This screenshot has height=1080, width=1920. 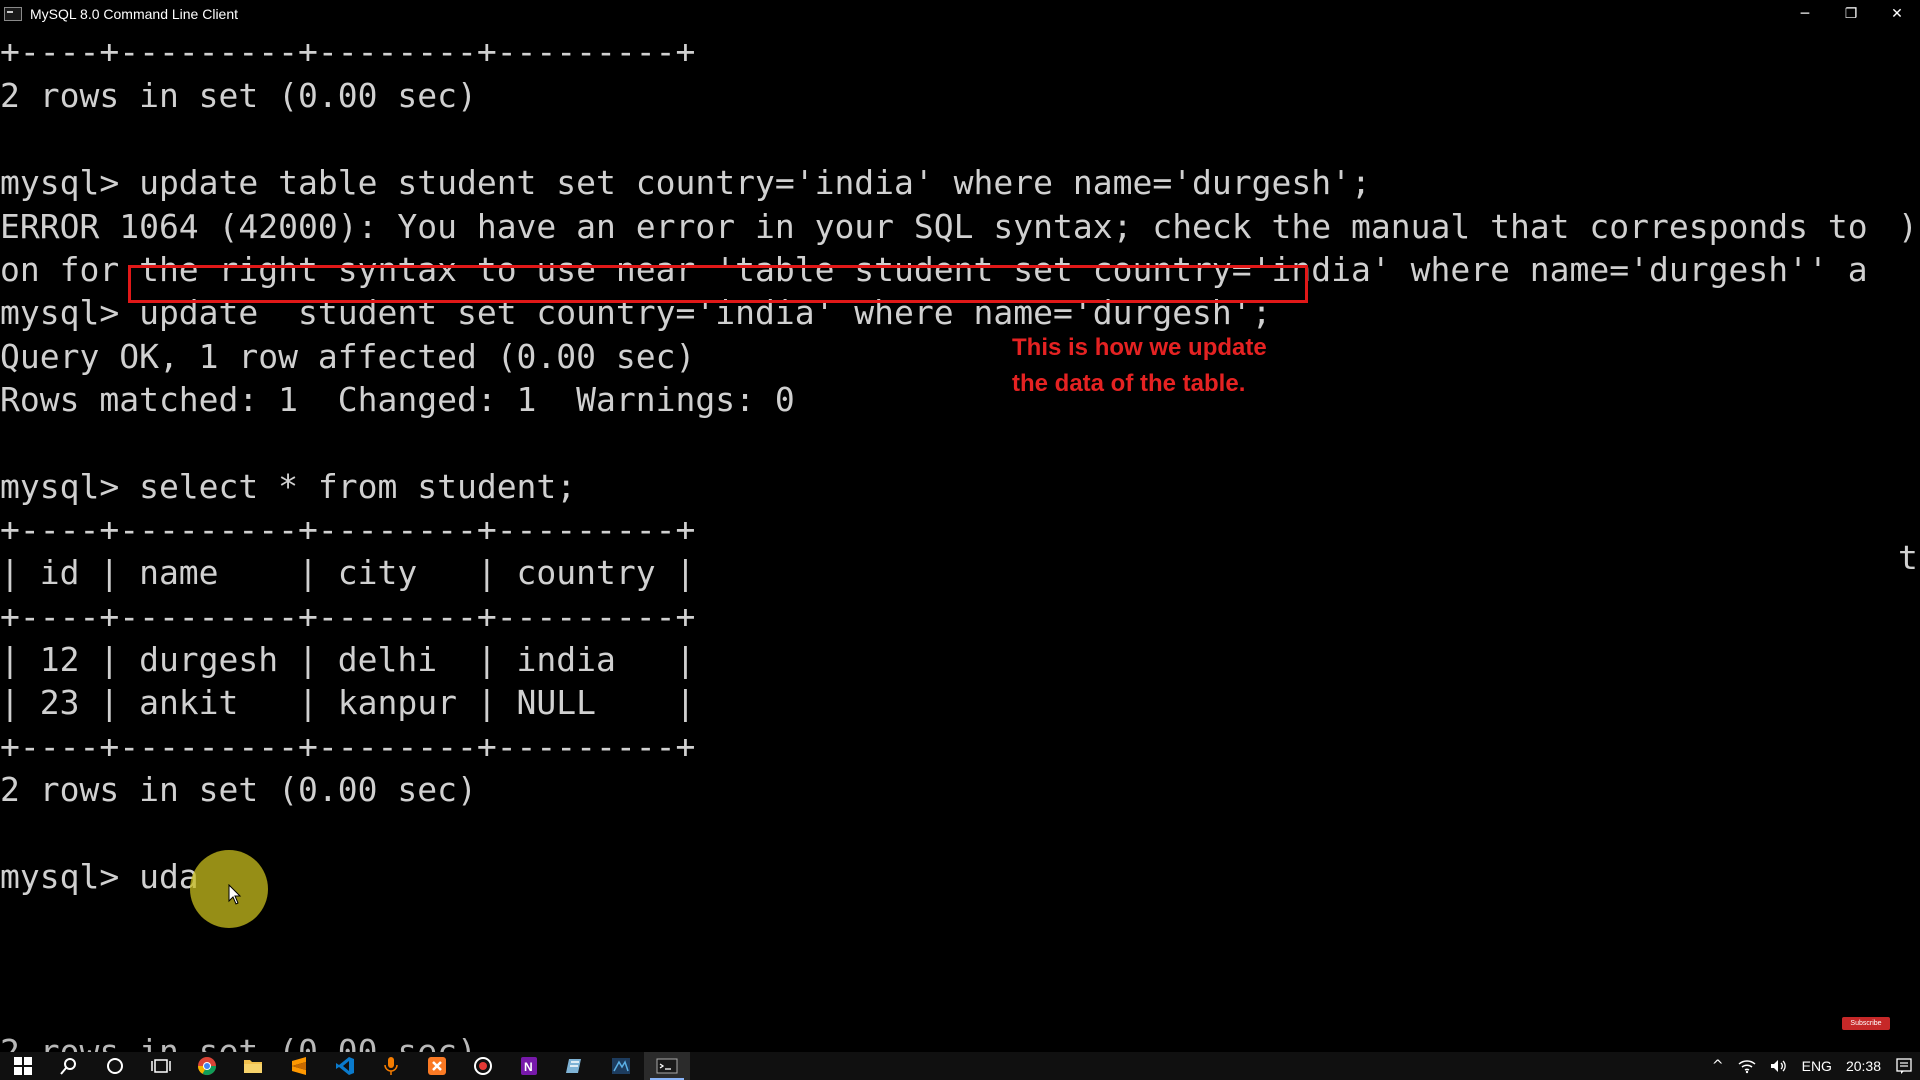 What do you see at coordinates (348, 702) in the screenshot?
I see `table-row: | 23 | ankit | kanpur | NULL |` at bounding box center [348, 702].